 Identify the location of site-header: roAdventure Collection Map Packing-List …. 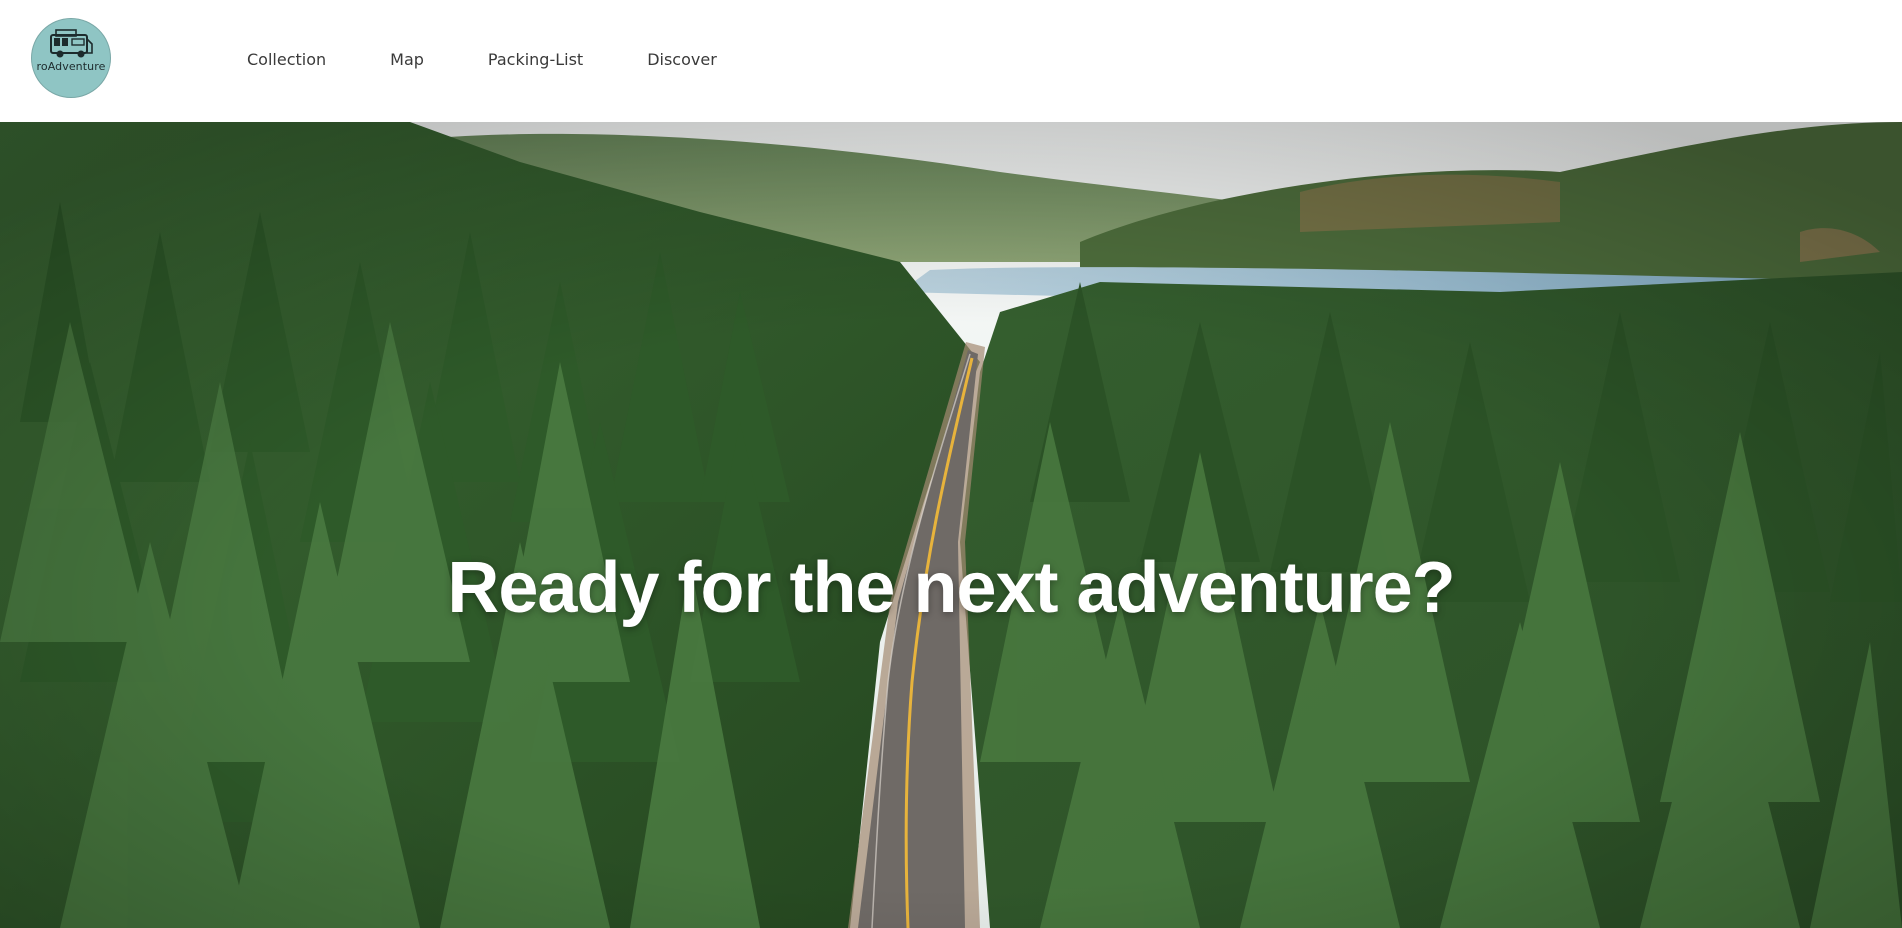
(951, 61).